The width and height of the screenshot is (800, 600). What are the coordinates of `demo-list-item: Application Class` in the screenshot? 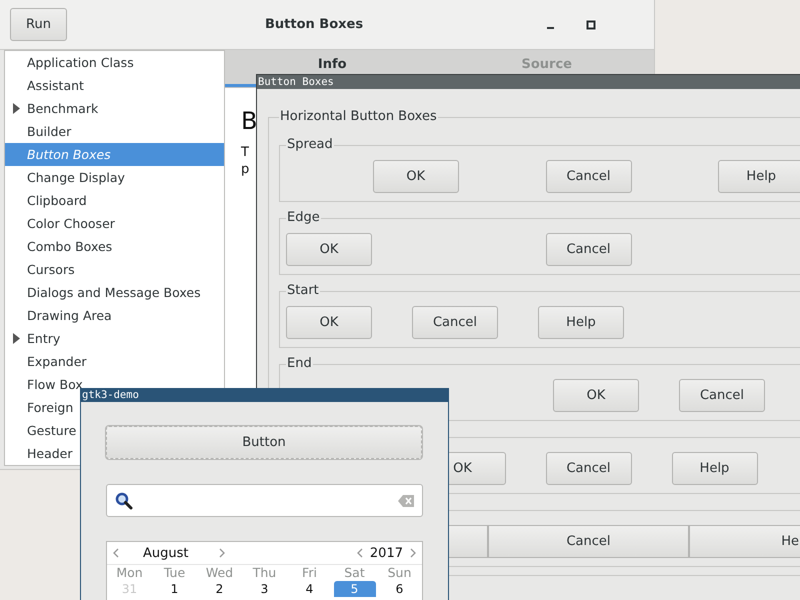 It's located at (114, 62).